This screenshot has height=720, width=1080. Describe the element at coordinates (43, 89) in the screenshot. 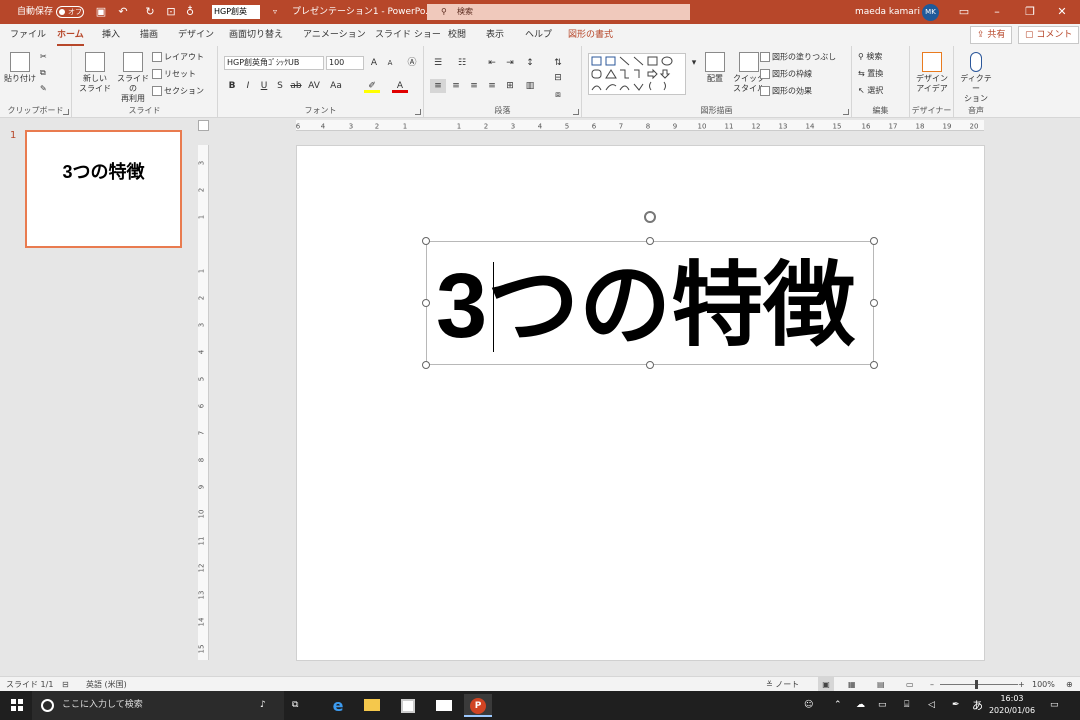

I see `format-painter-icon: ✎` at that location.